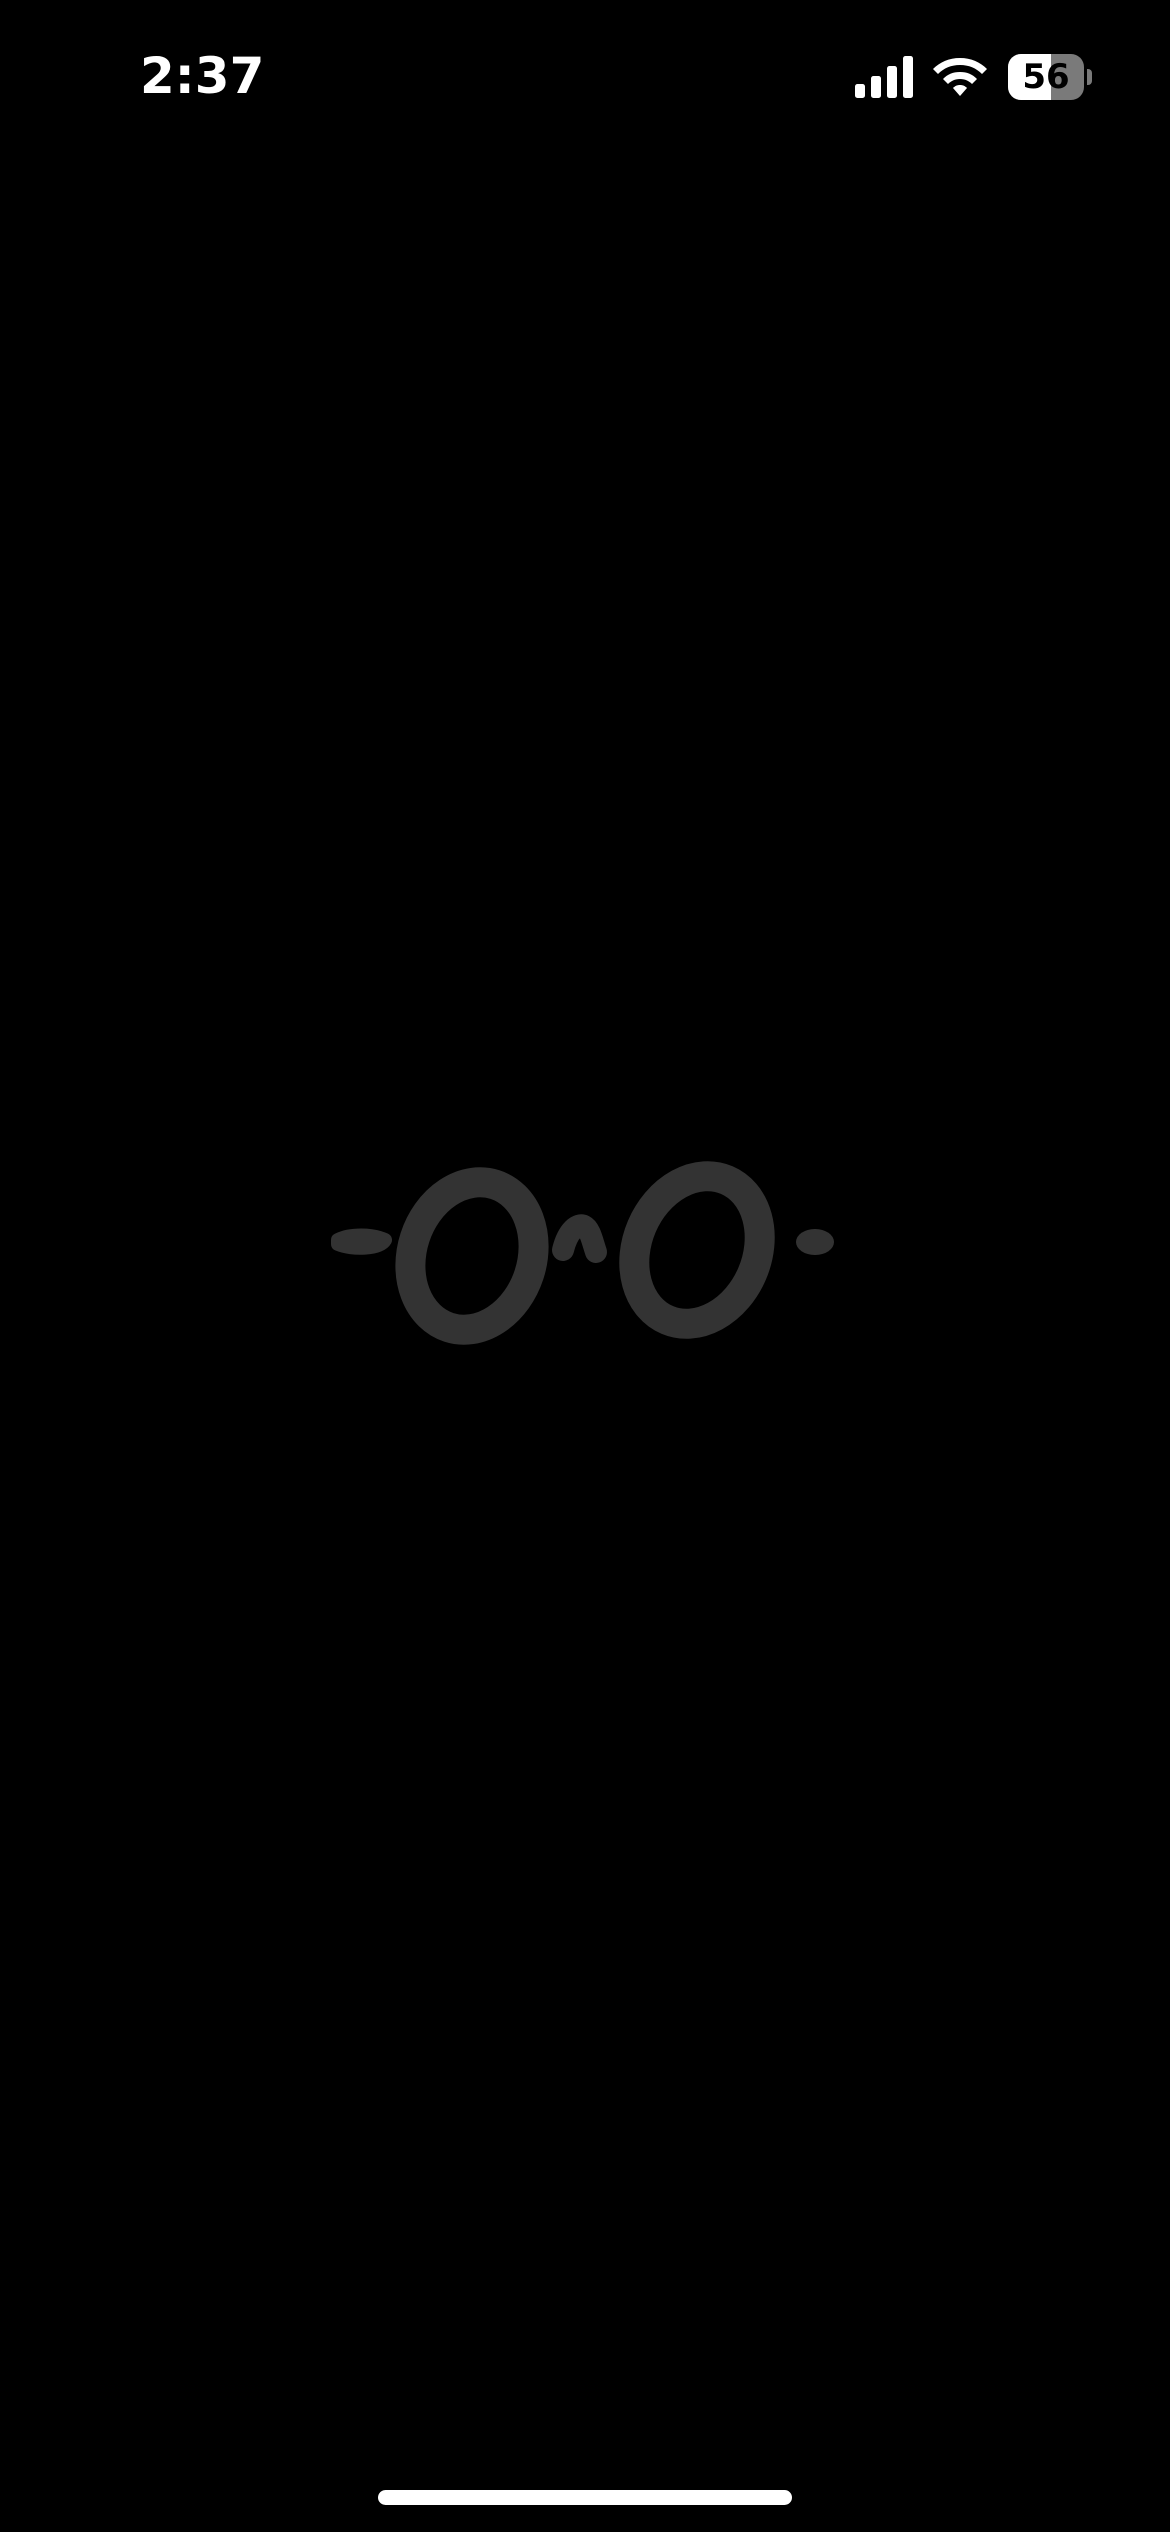 The image size is (1170, 2532). What do you see at coordinates (960, 77) in the screenshot?
I see `wifi-icon` at bounding box center [960, 77].